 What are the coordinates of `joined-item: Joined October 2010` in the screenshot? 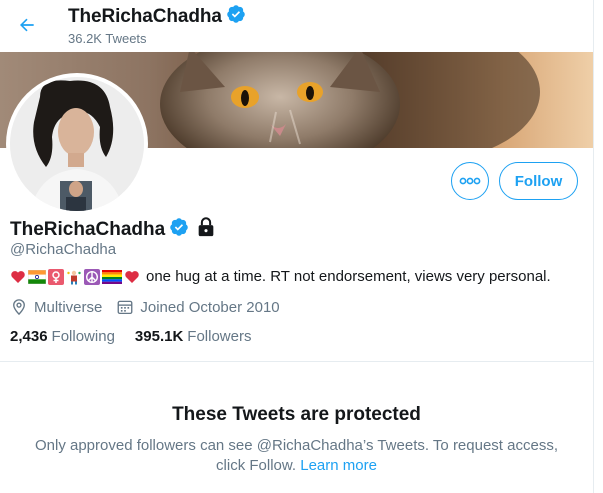 It's located at (198, 307).